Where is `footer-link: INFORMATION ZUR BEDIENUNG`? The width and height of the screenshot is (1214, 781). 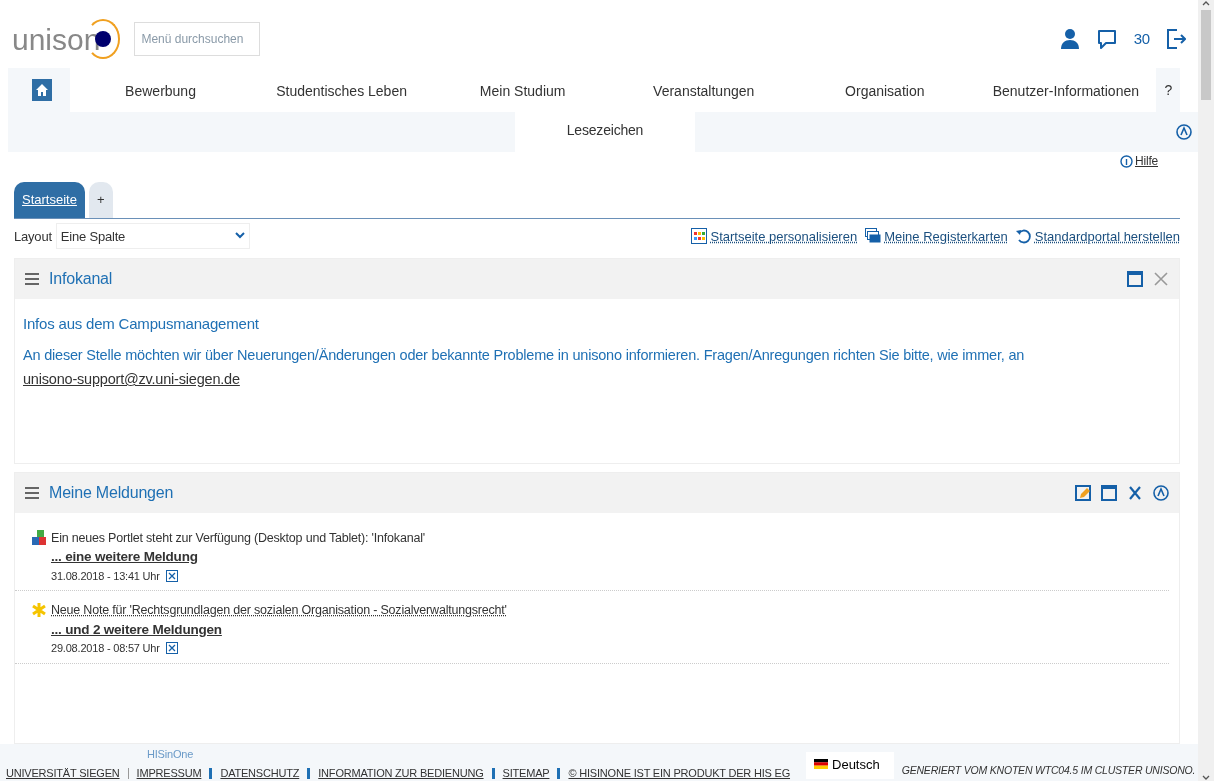
footer-link: INFORMATION ZUR BEDIENUNG is located at coordinates (399, 773).